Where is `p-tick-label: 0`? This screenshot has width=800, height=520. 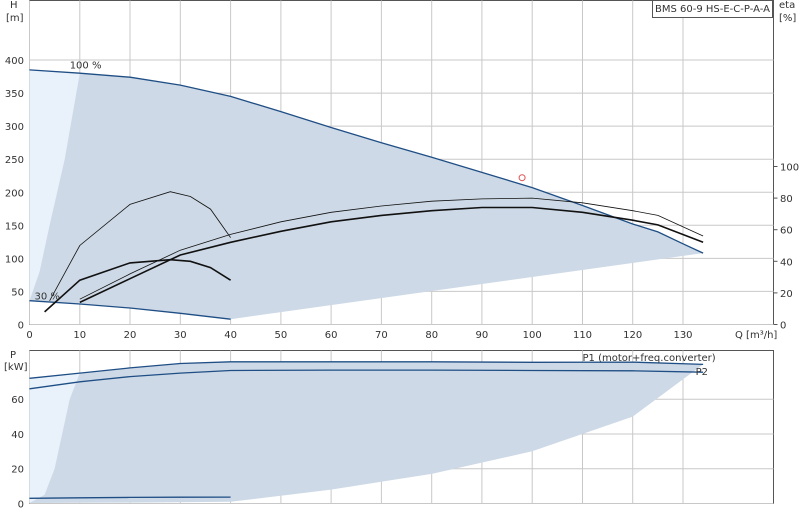
p-tick-label: 0 is located at coordinates (21, 505).